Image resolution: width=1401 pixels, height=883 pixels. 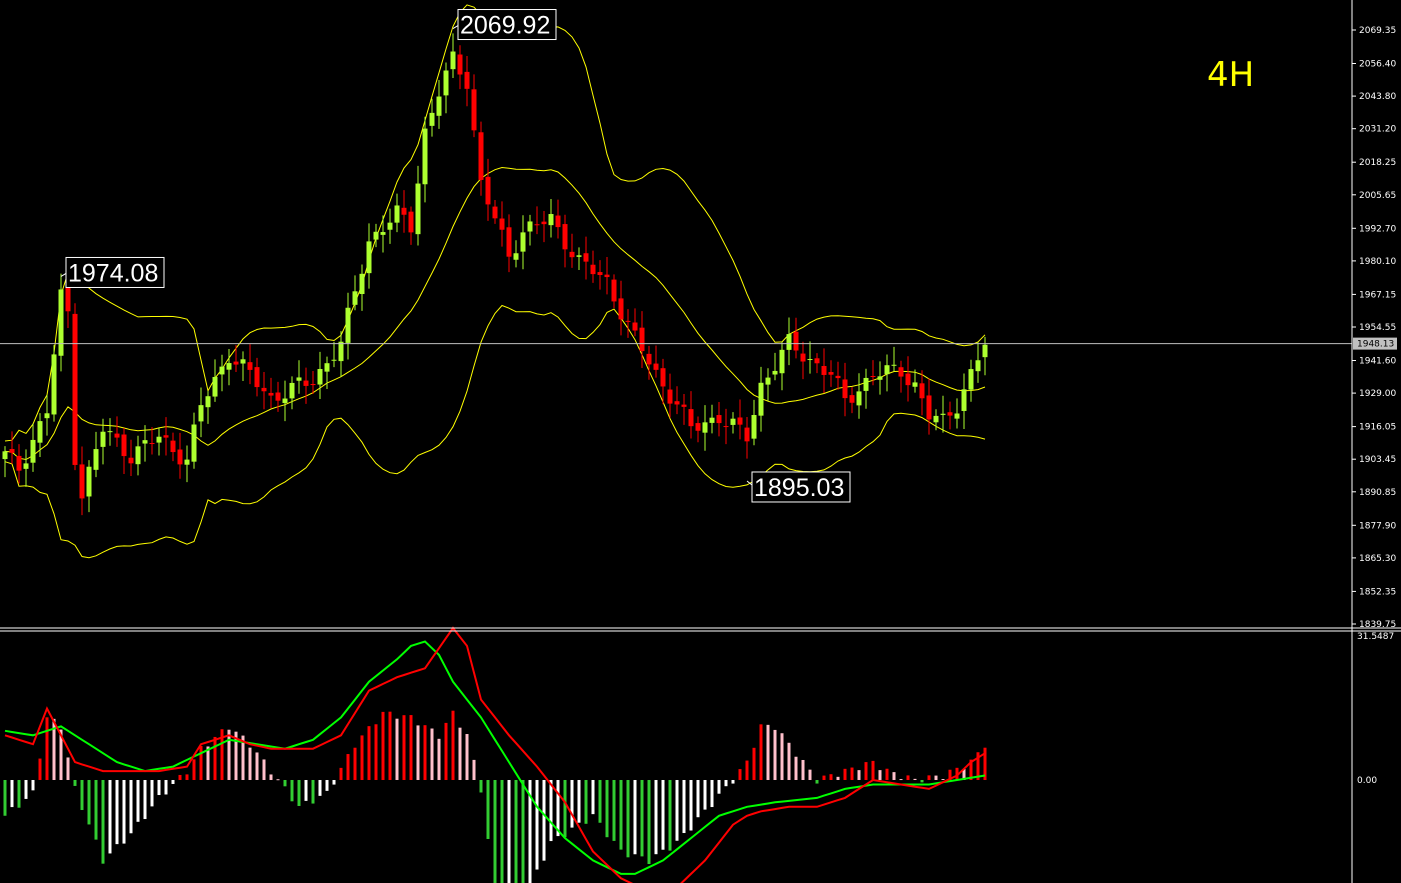 I want to click on extreme-price-annotation: 1974.08, so click(x=112, y=272).